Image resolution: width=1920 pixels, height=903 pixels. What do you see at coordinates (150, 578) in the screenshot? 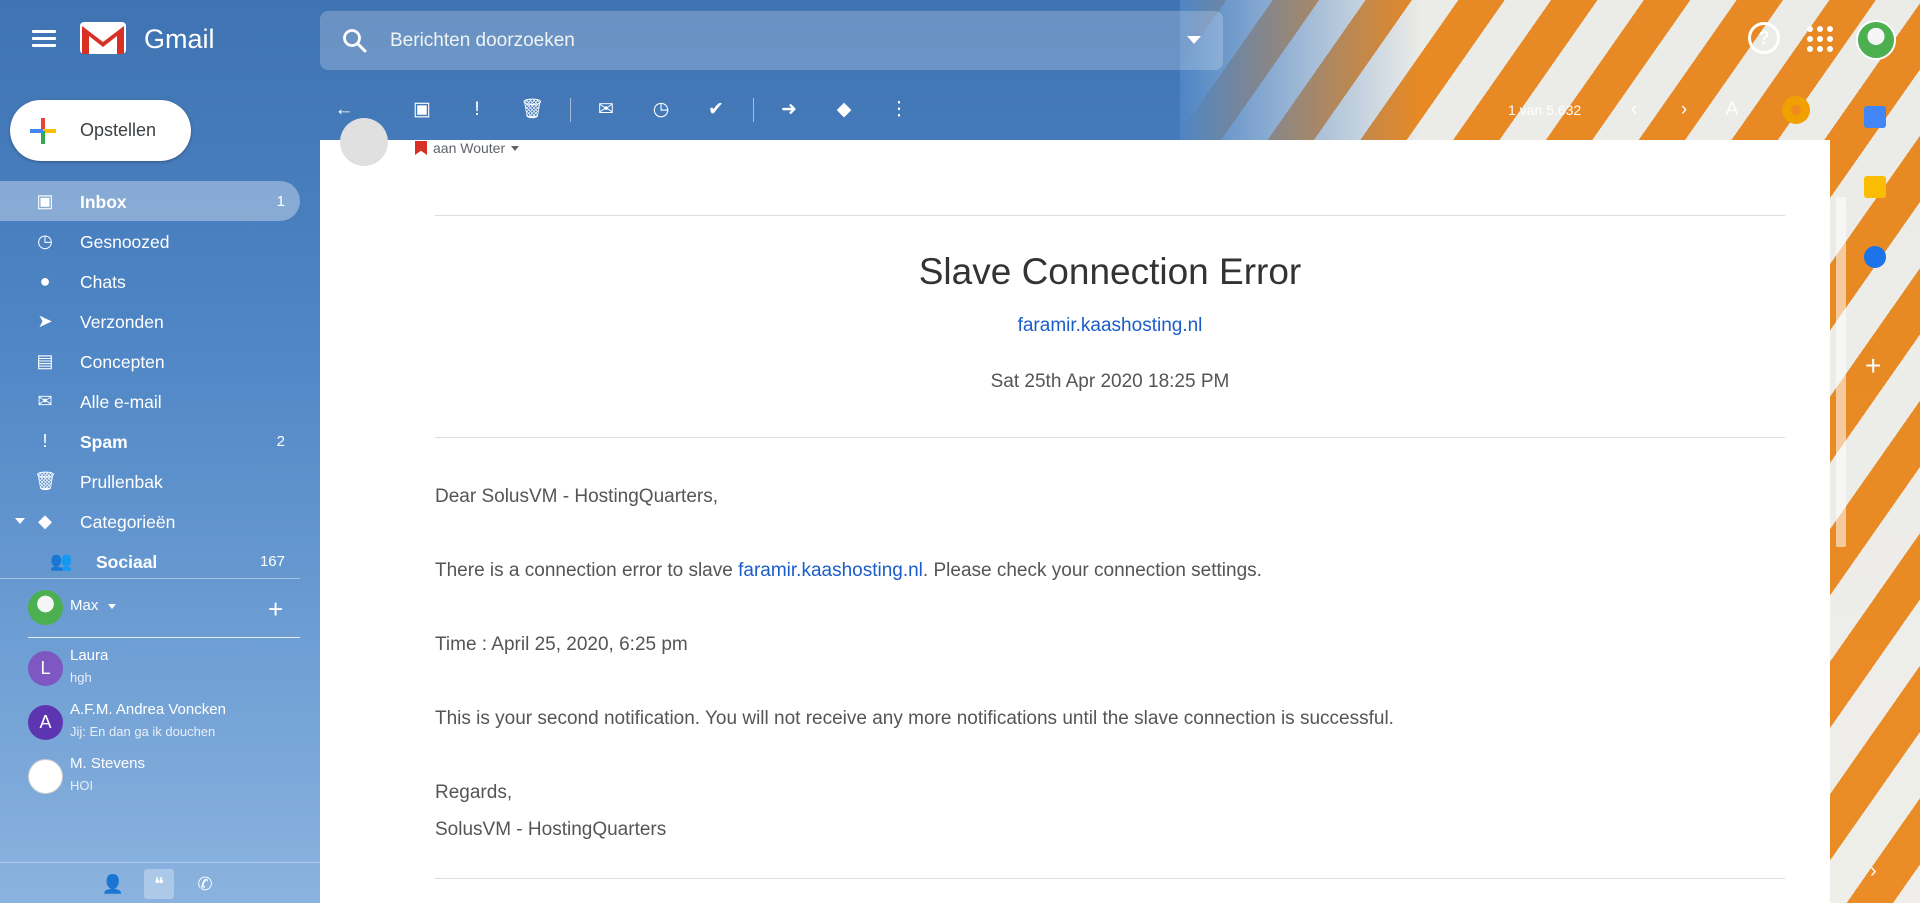
I see `sidebar-divider` at bounding box center [150, 578].